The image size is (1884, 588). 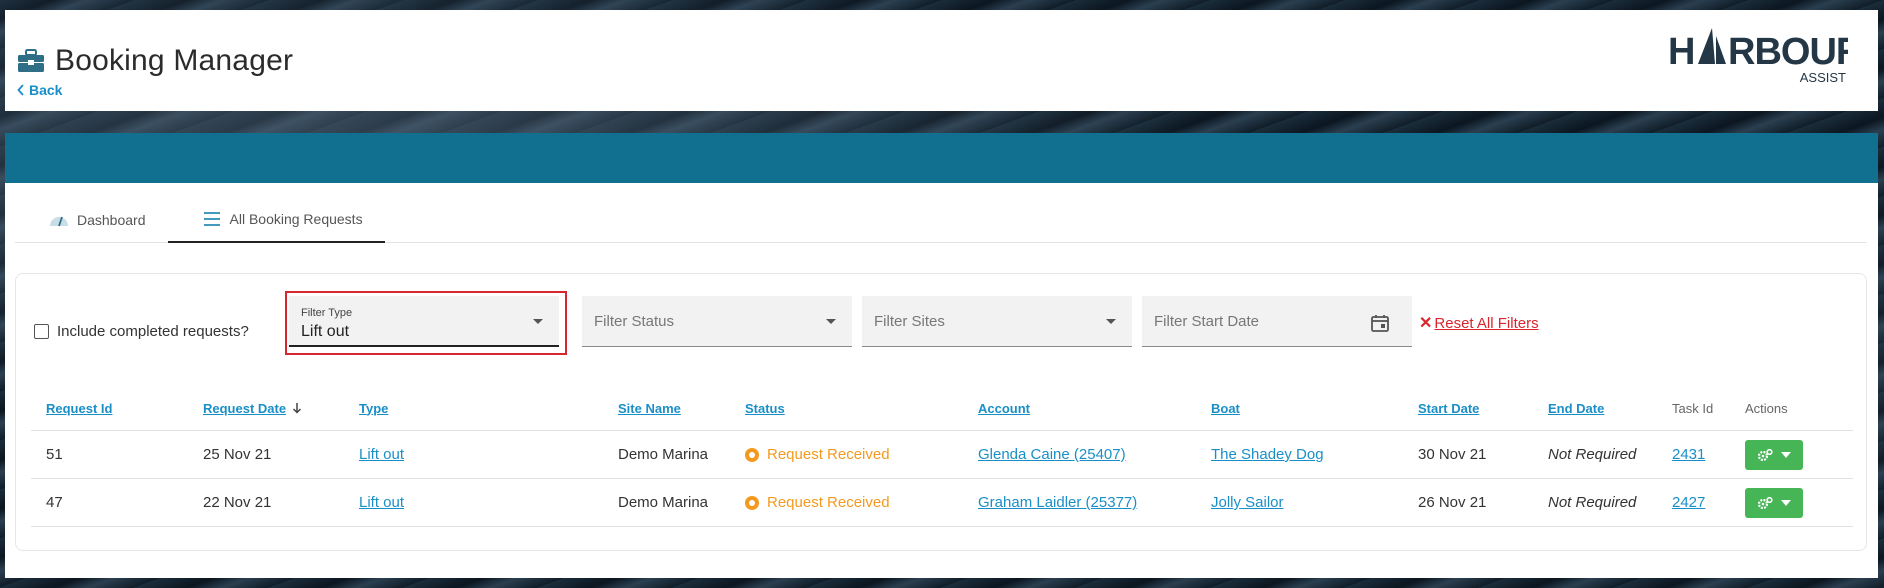 I want to click on reset-filters-link: ✕ Reset All Filters, so click(x=1479, y=323).